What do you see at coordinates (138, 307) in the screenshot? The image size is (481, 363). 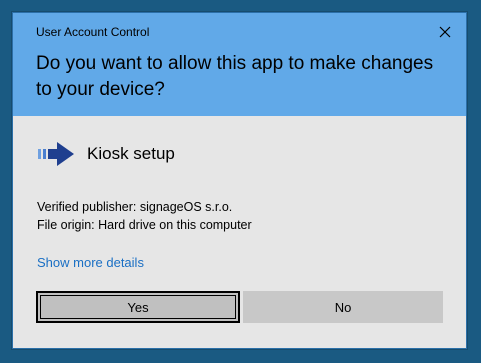 I see `yes-button: Yes` at bounding box center [138, 307].